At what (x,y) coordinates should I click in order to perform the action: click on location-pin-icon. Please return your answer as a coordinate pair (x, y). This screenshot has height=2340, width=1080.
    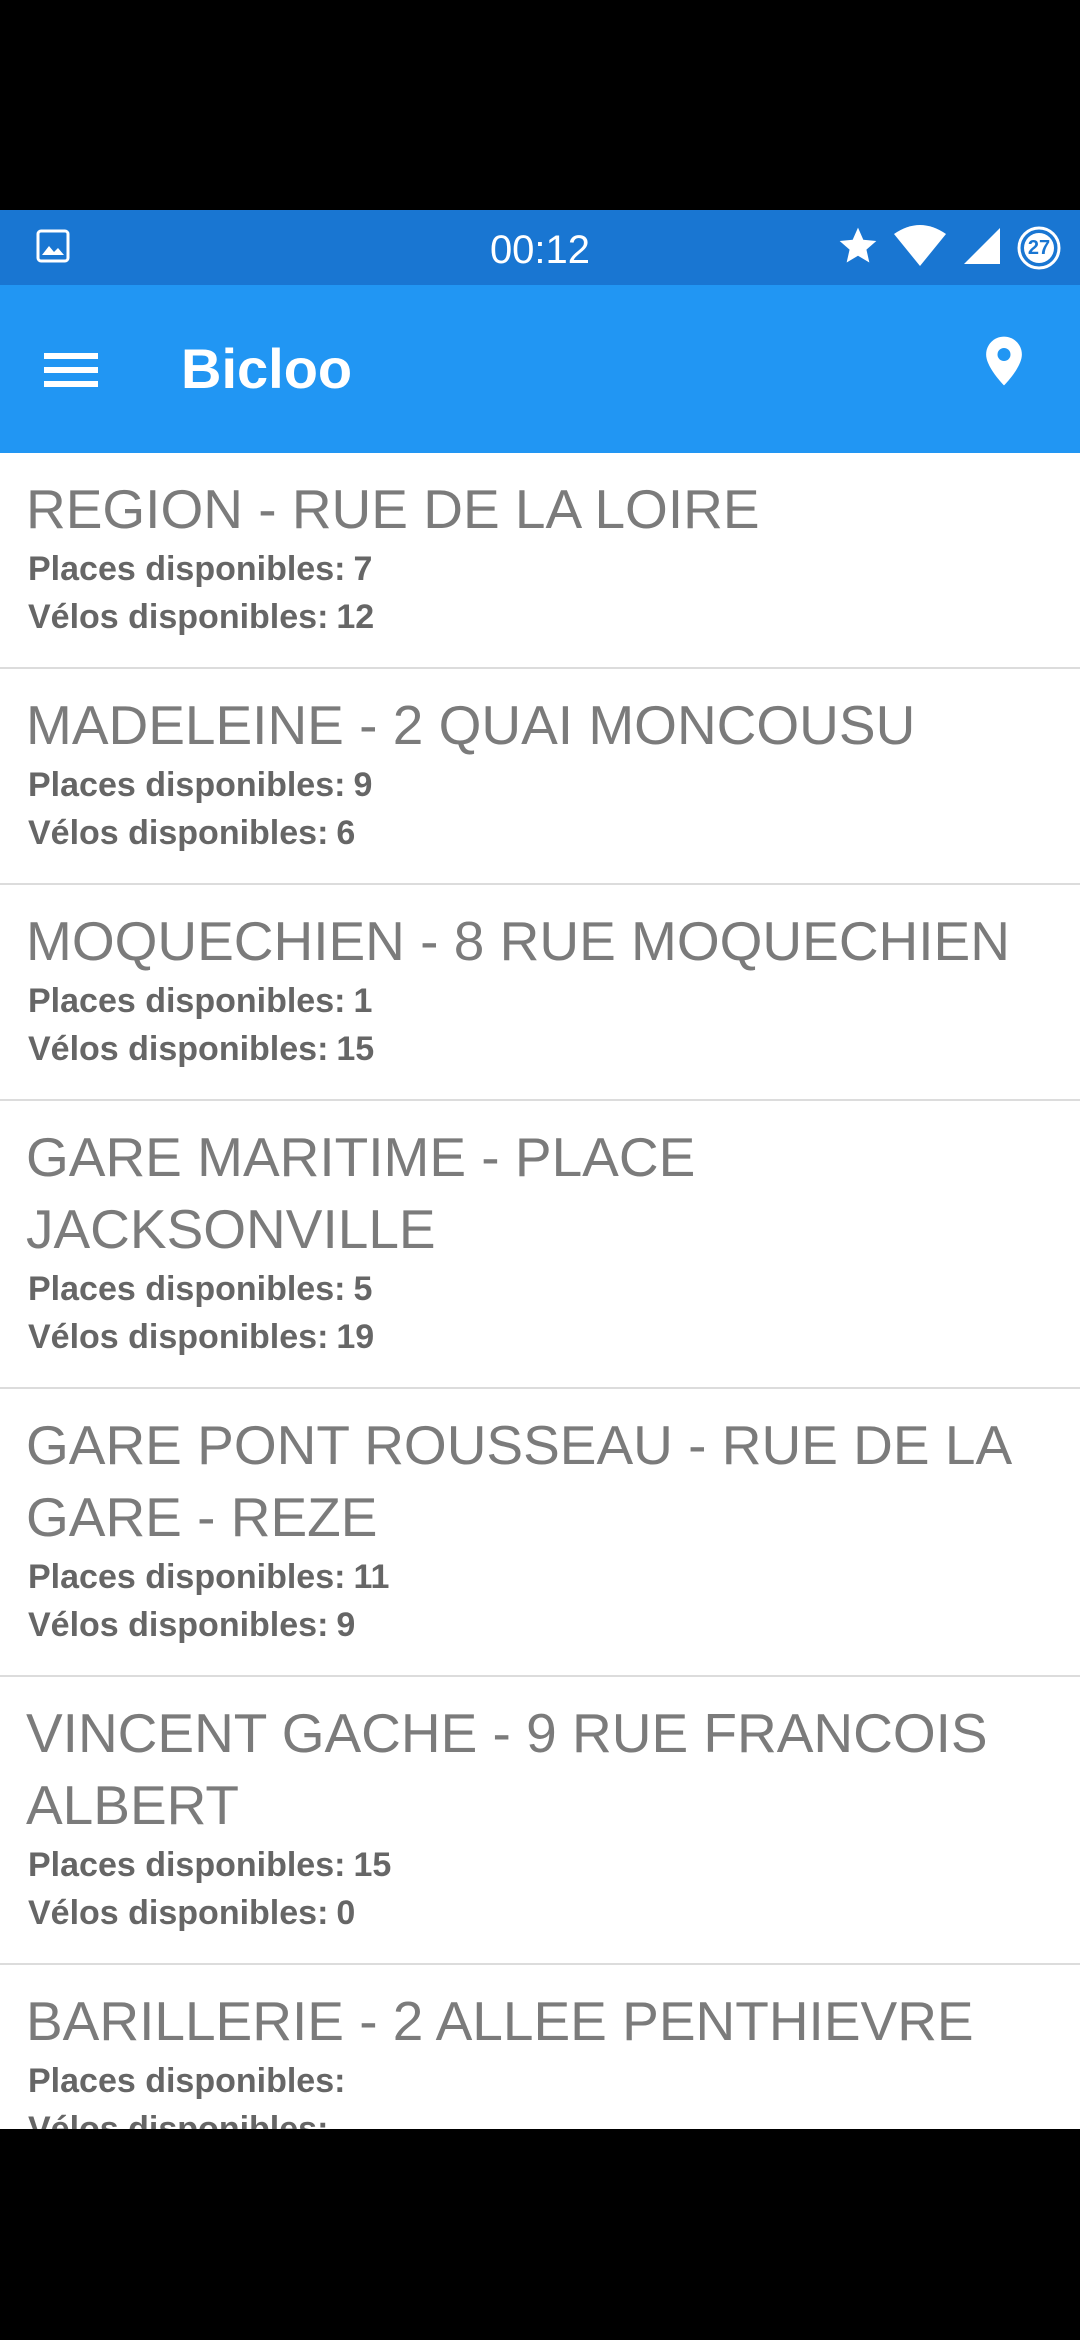
    Looking at the image, I should click on (1004, 363).